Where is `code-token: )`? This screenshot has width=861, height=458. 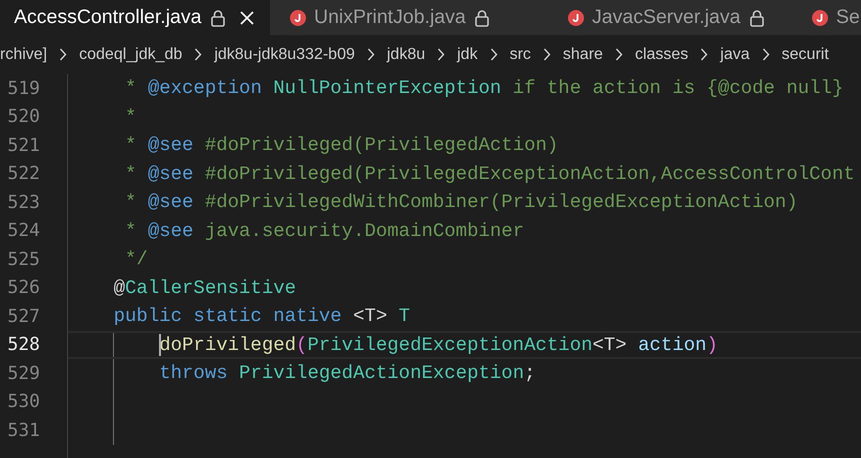
code-token: ) is located at coordinates (712, 345).